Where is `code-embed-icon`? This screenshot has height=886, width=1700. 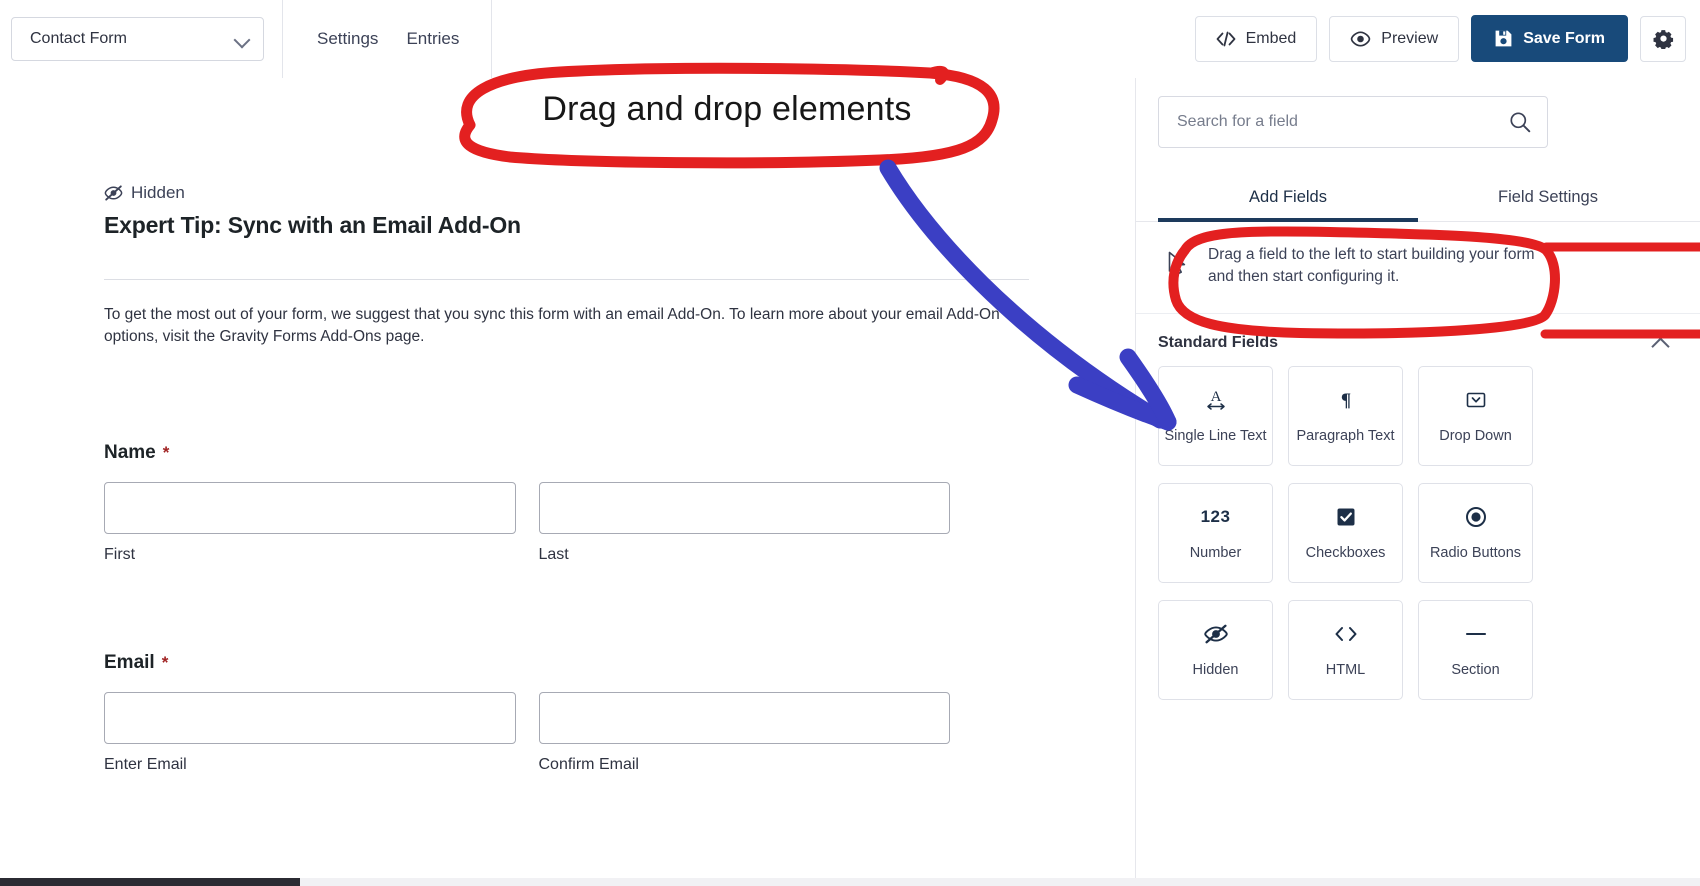 code-embed-icon is located at coordinates (1226, 39).